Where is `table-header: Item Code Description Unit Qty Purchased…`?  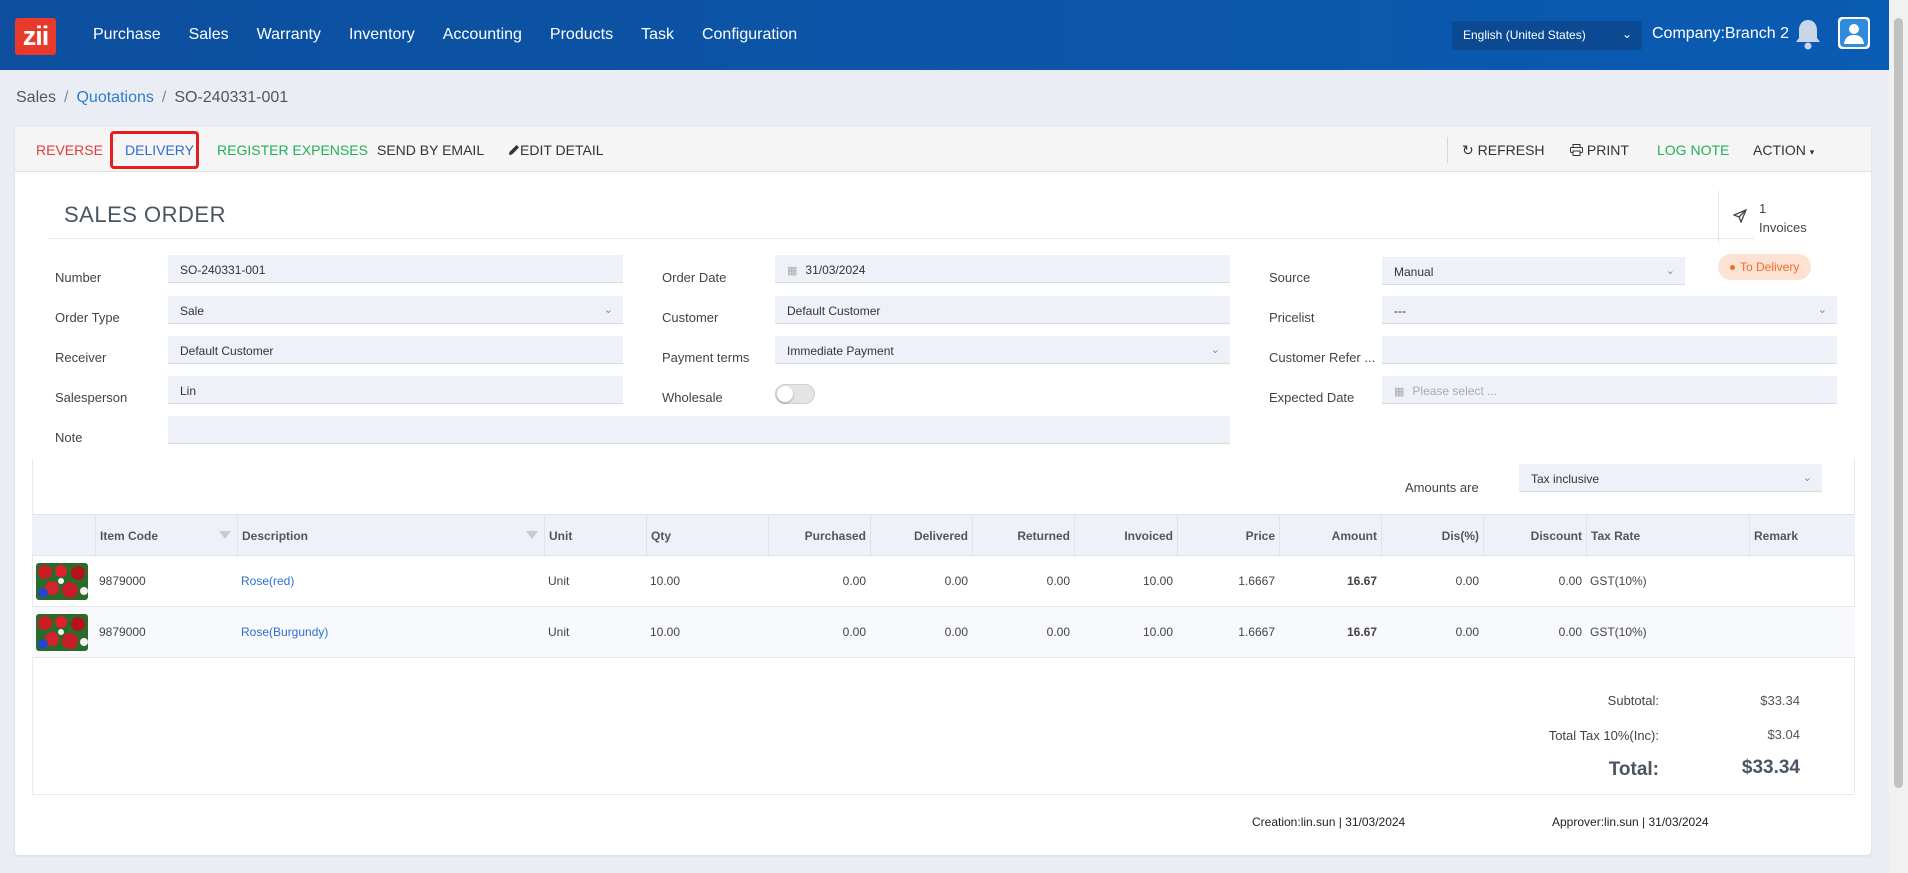 table-header: Item Code Description Unit Qty Purchased… is located at coordinates (943, 535).